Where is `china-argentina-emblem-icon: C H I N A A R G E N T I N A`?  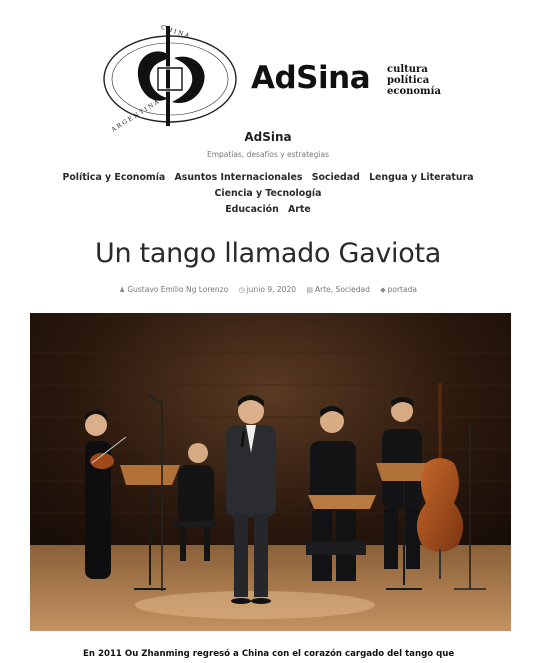 china-argentina-emblem-icon: C H I N A A R G E N T I N A is located at coordinates (170, 78).